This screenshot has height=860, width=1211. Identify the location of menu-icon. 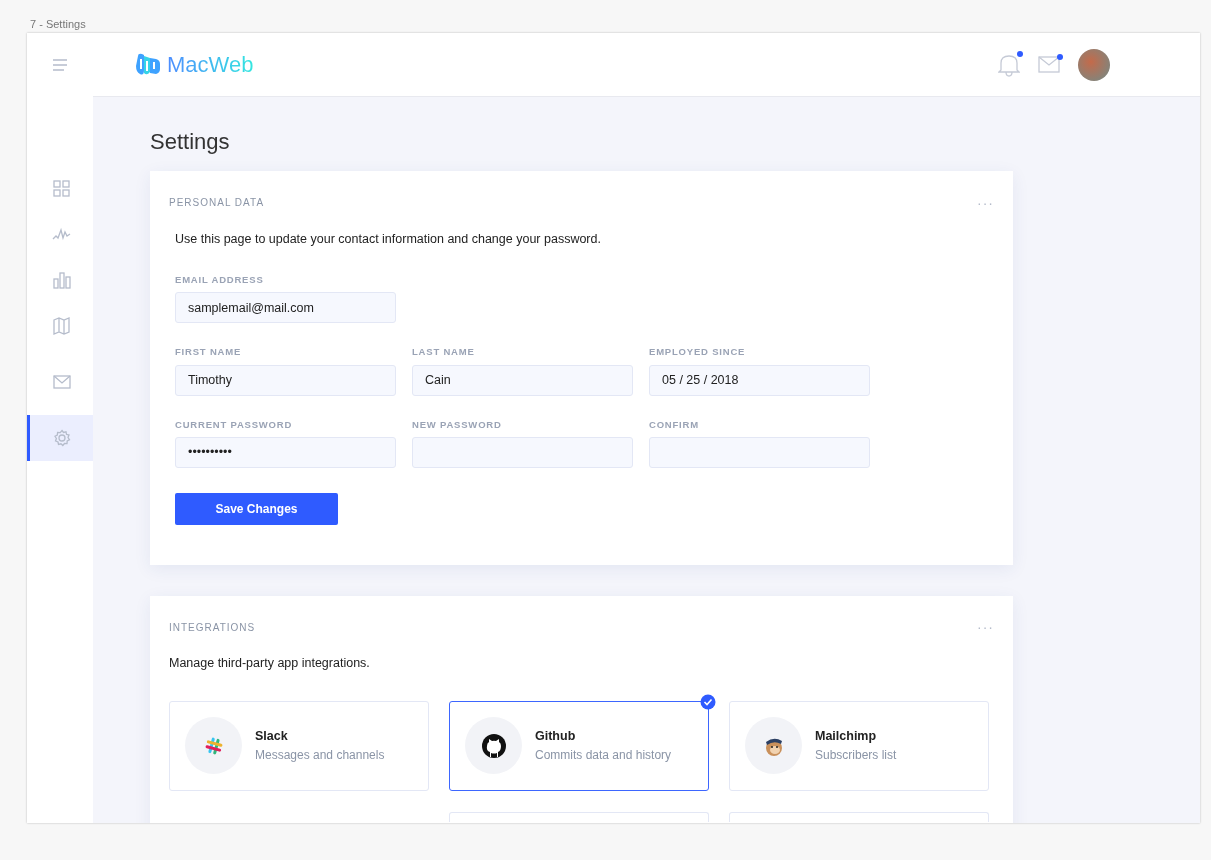
(60, 65).